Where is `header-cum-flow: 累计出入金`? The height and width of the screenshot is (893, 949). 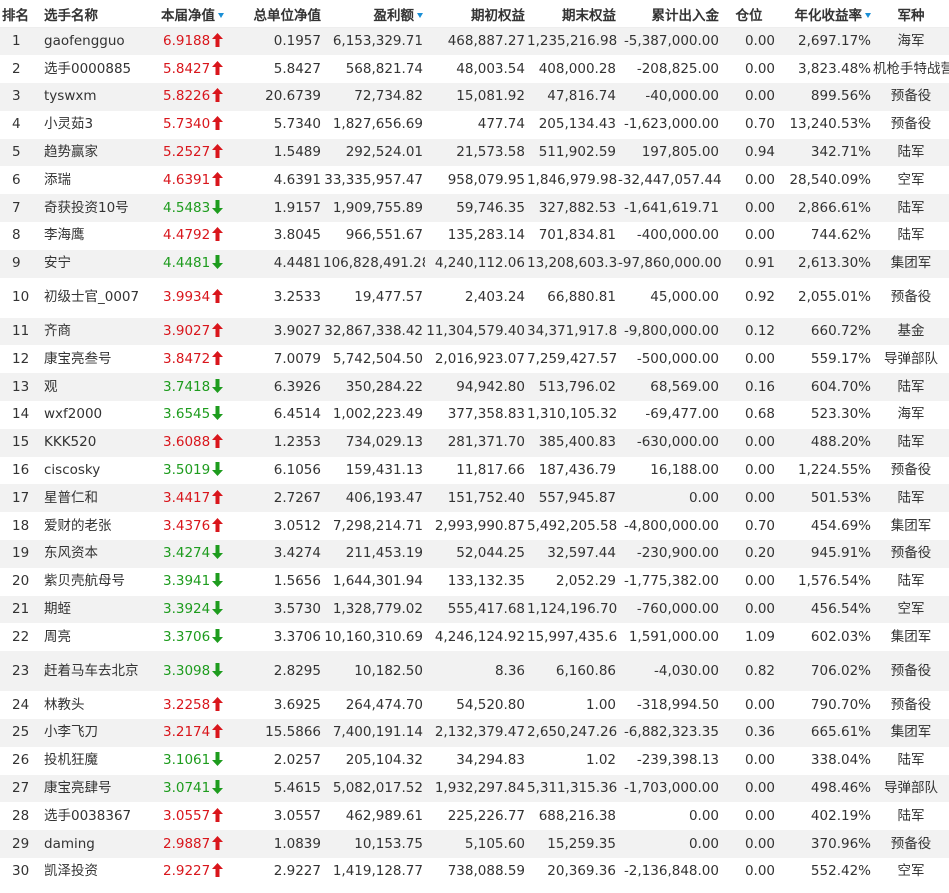 header-cum-flow: 累计出入金 is located at coordinates (669, 14).